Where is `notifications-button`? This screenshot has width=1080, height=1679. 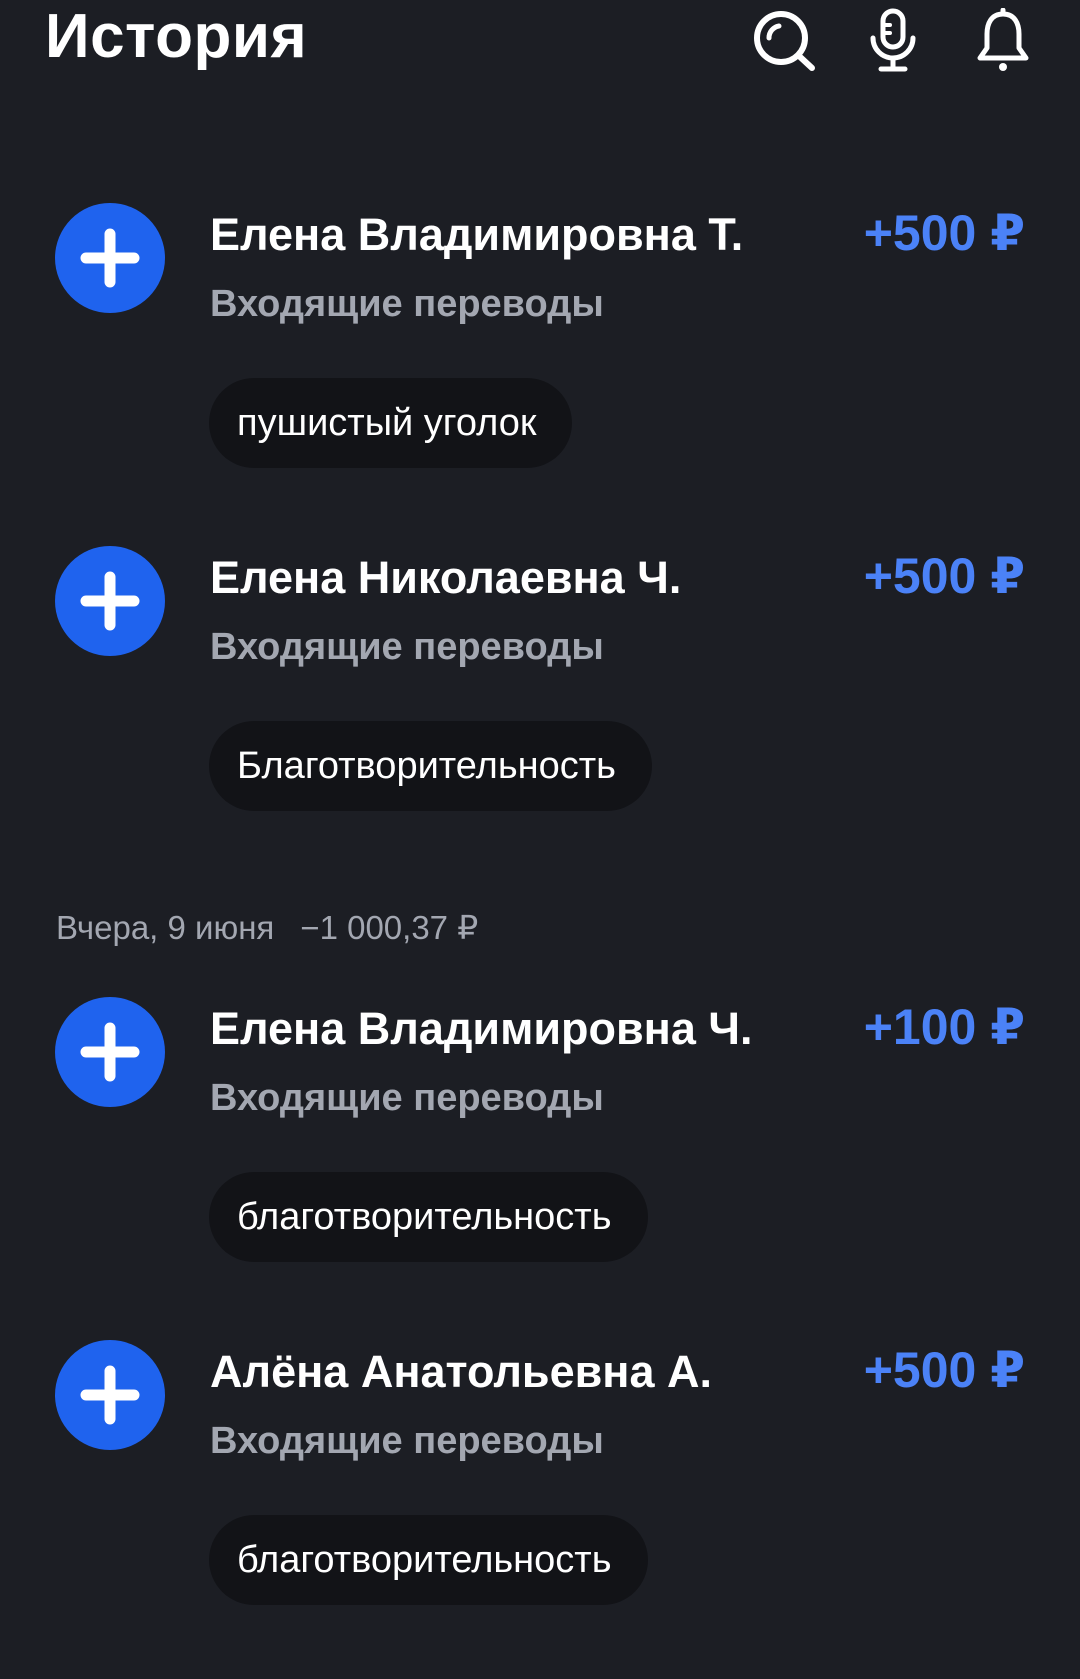 notifications-button is located at coordinates (1003, 41).